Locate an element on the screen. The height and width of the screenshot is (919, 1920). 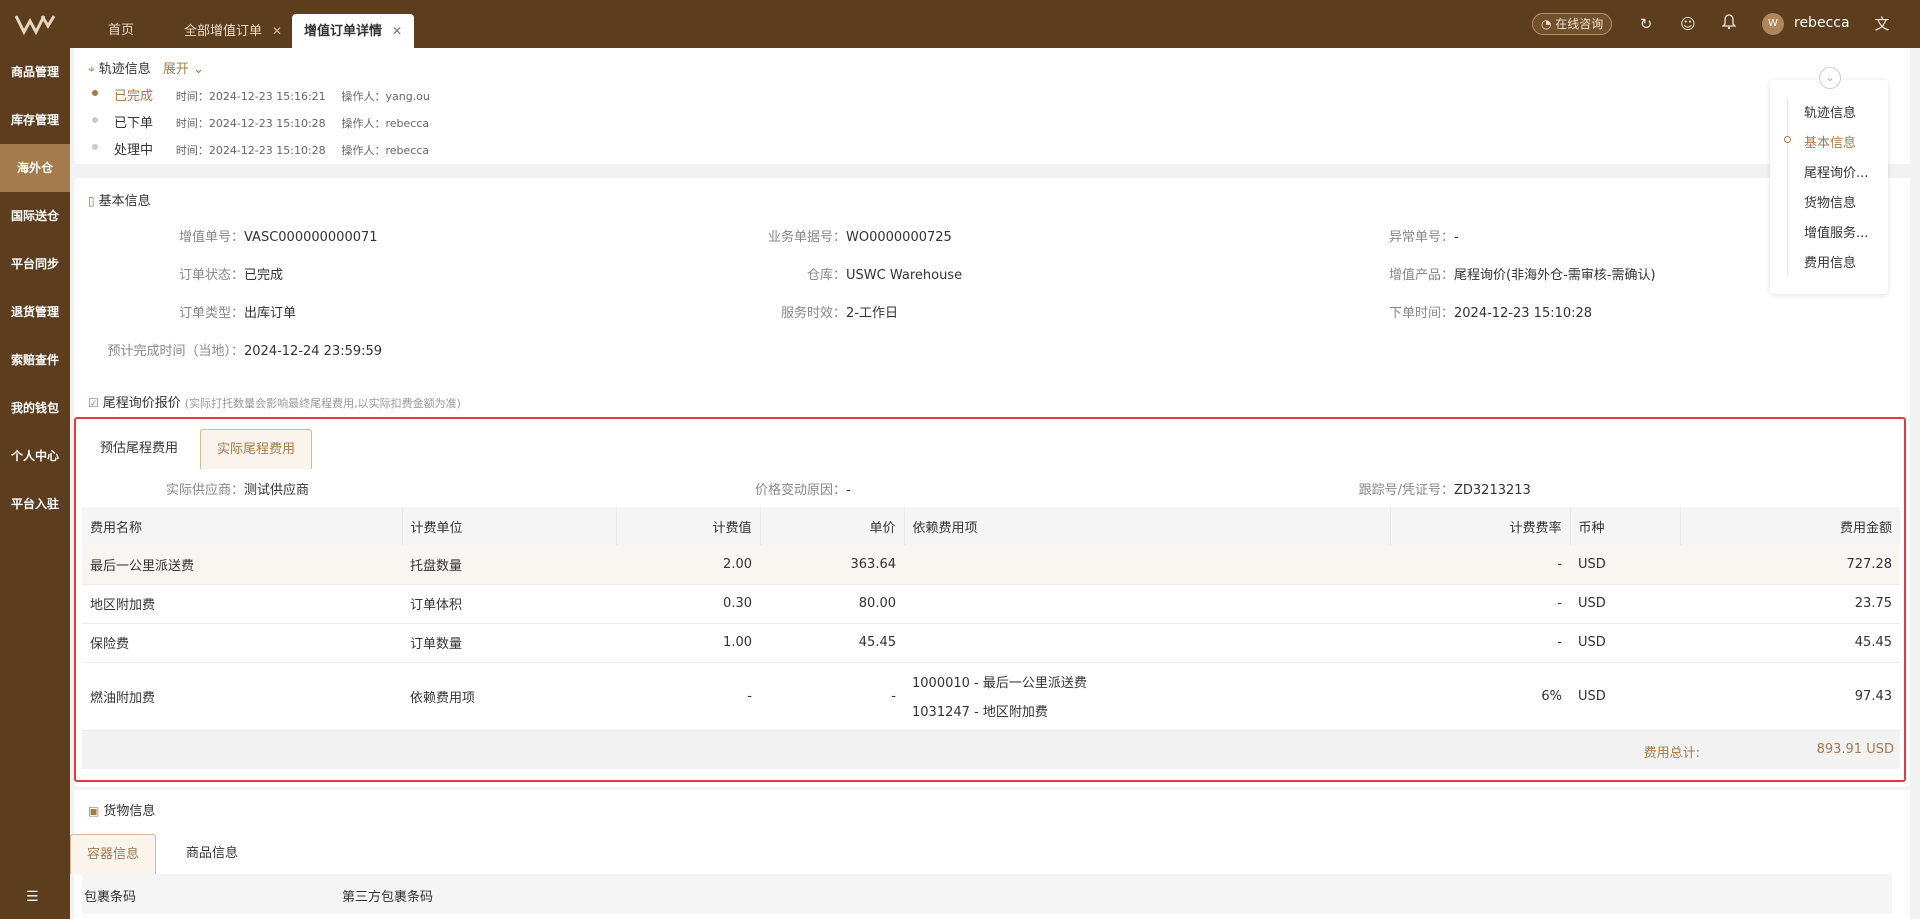
cell-price: - is located at coordinates (832, 696).